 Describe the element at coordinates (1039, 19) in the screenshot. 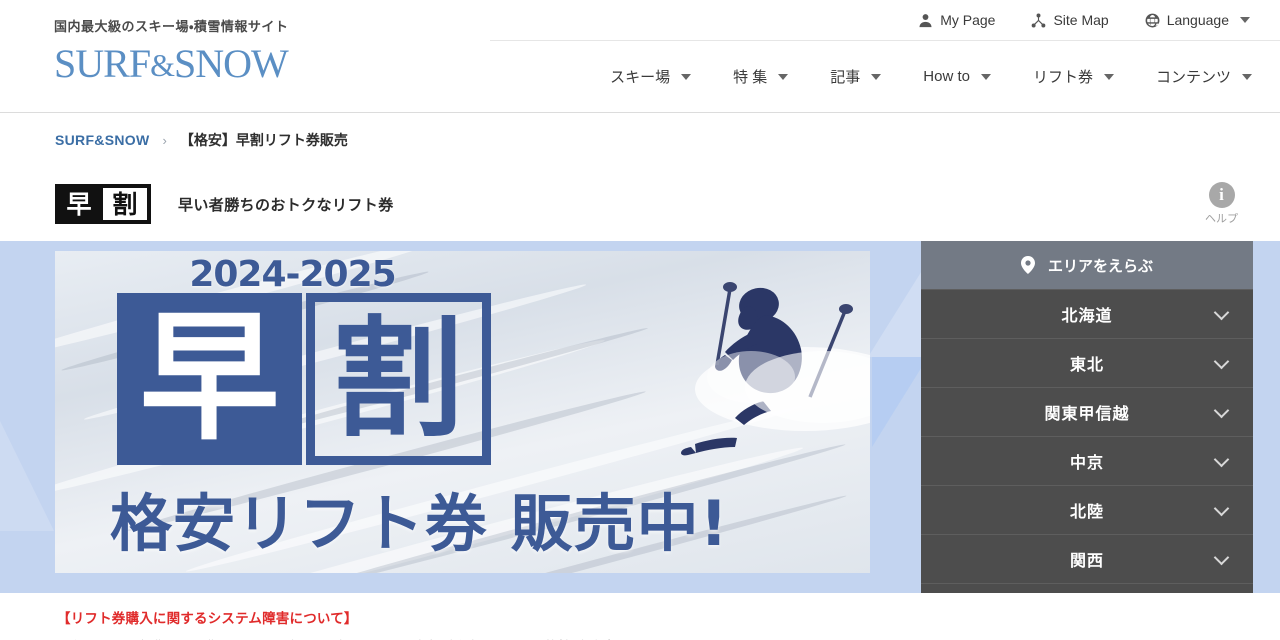

I see `sitemap-icon` at that location.